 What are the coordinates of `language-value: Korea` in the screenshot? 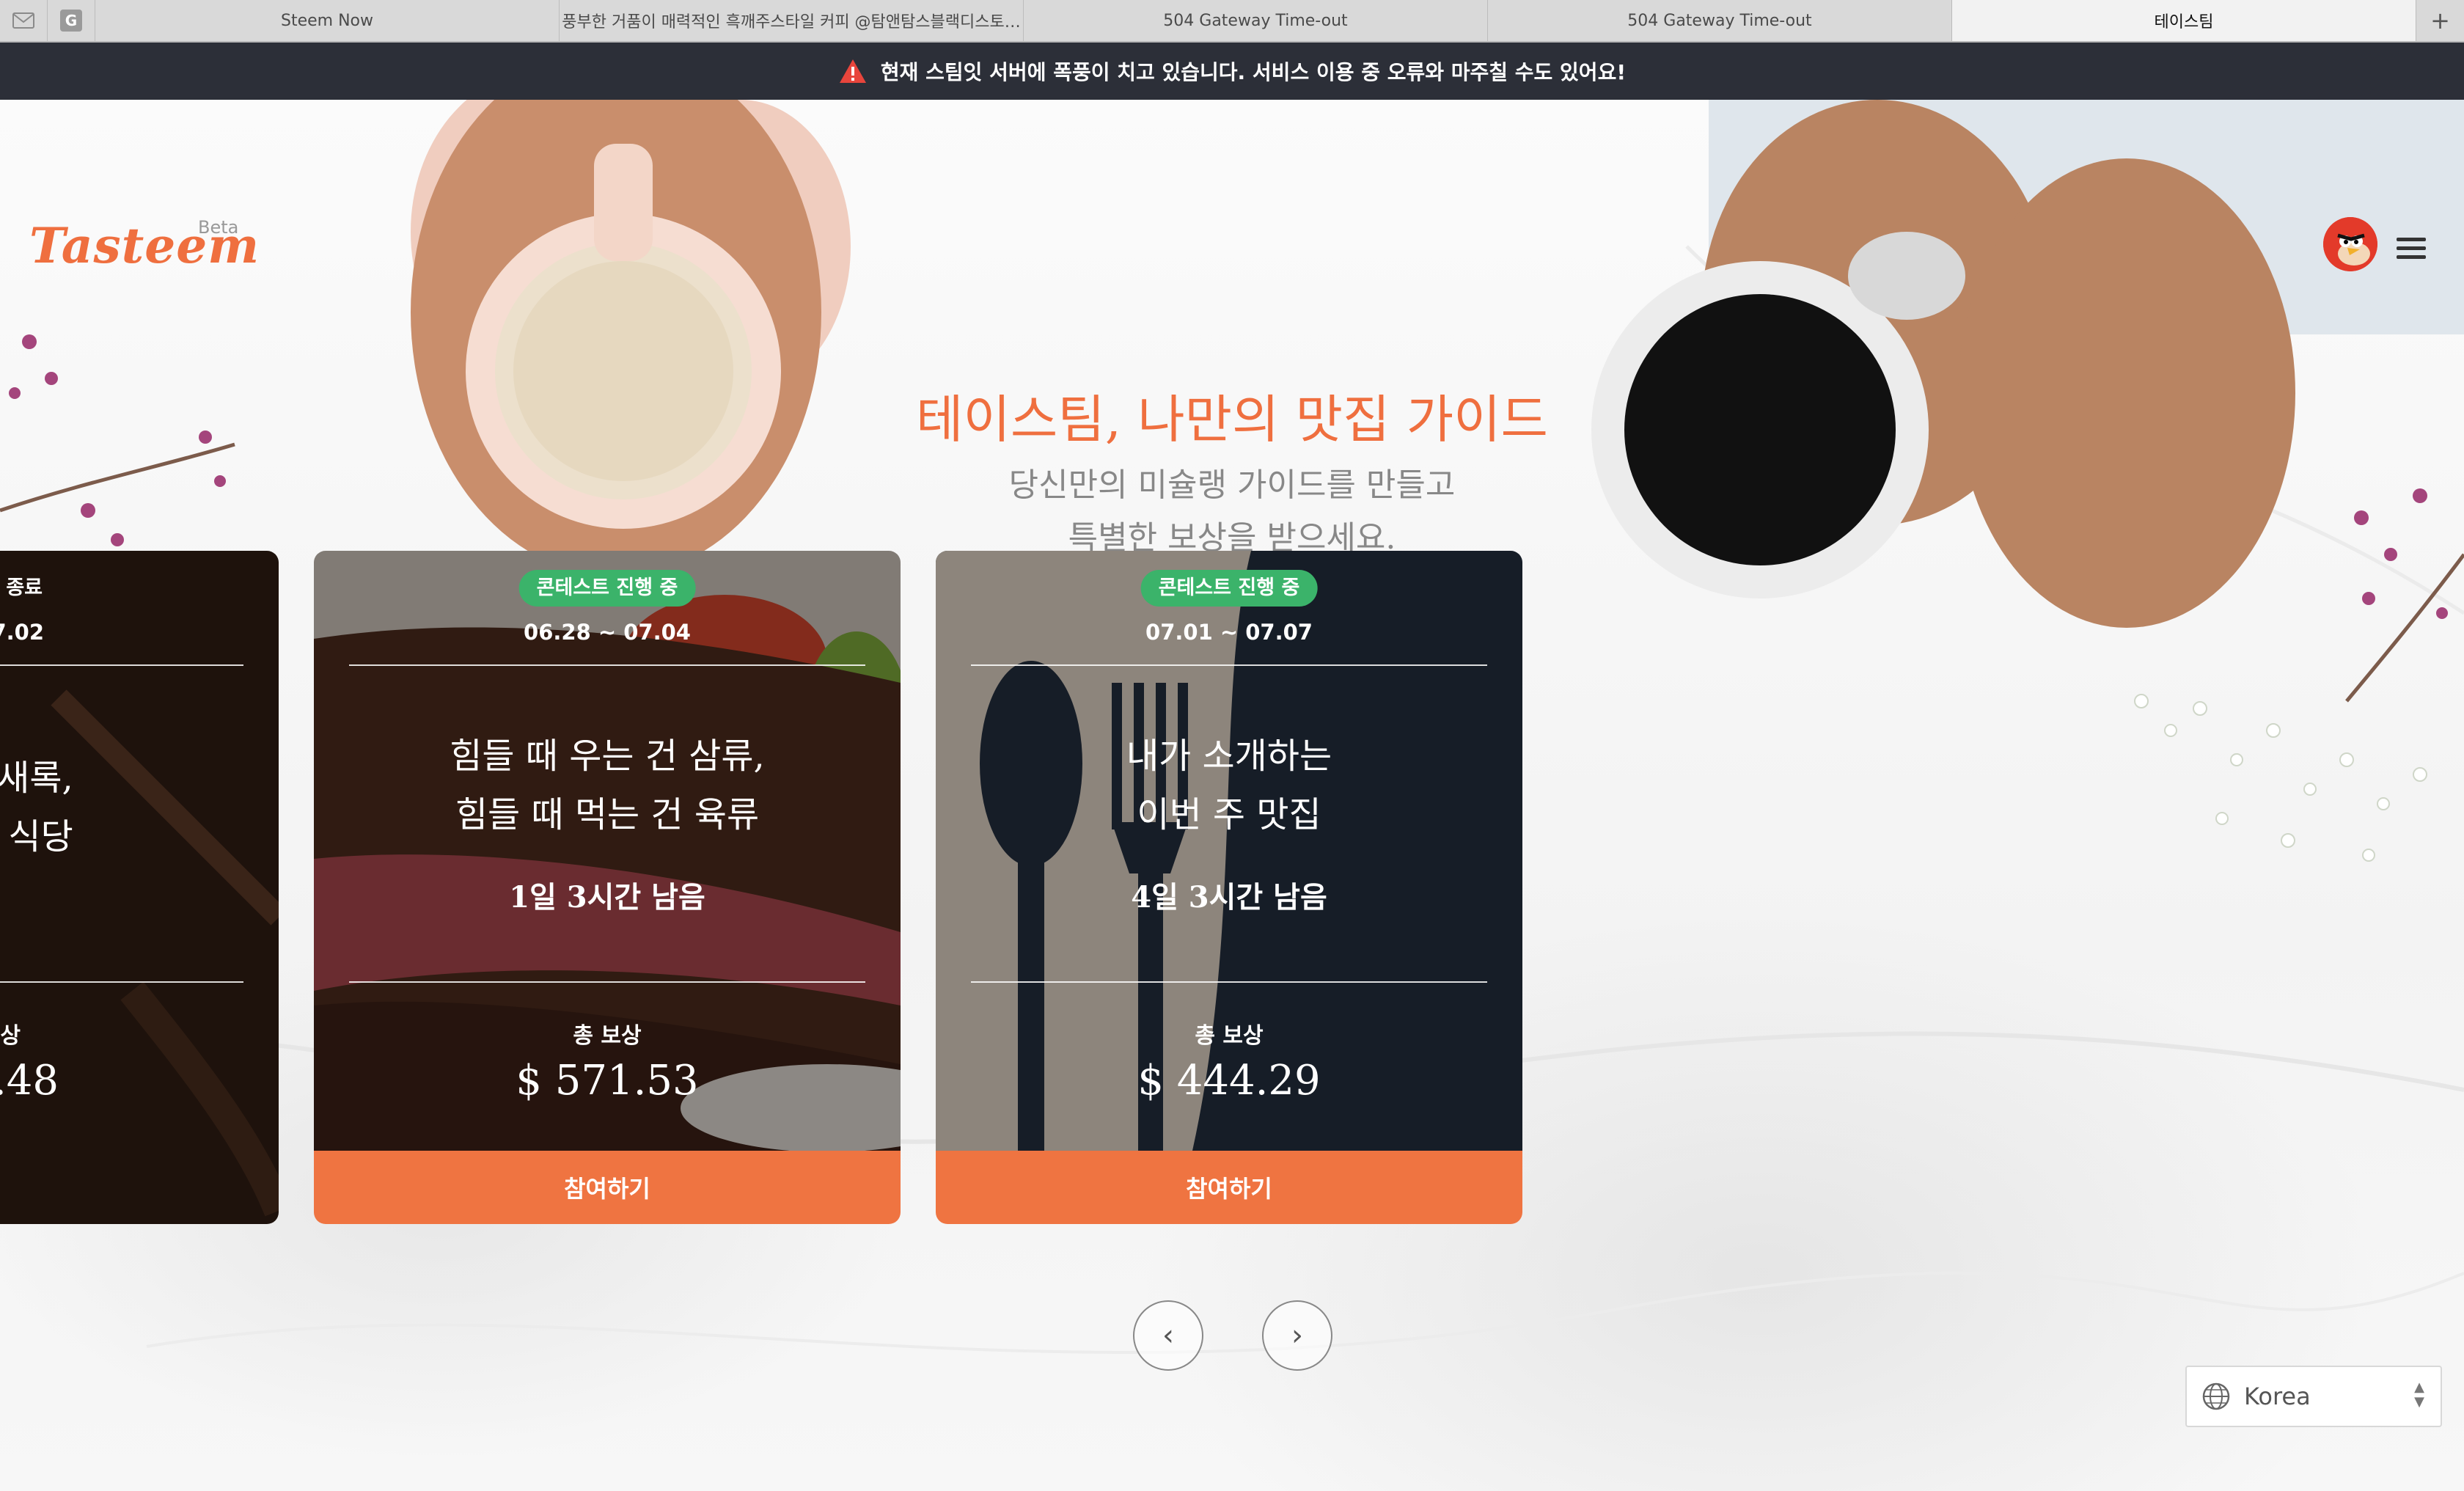 It's located at (2277, 1396).